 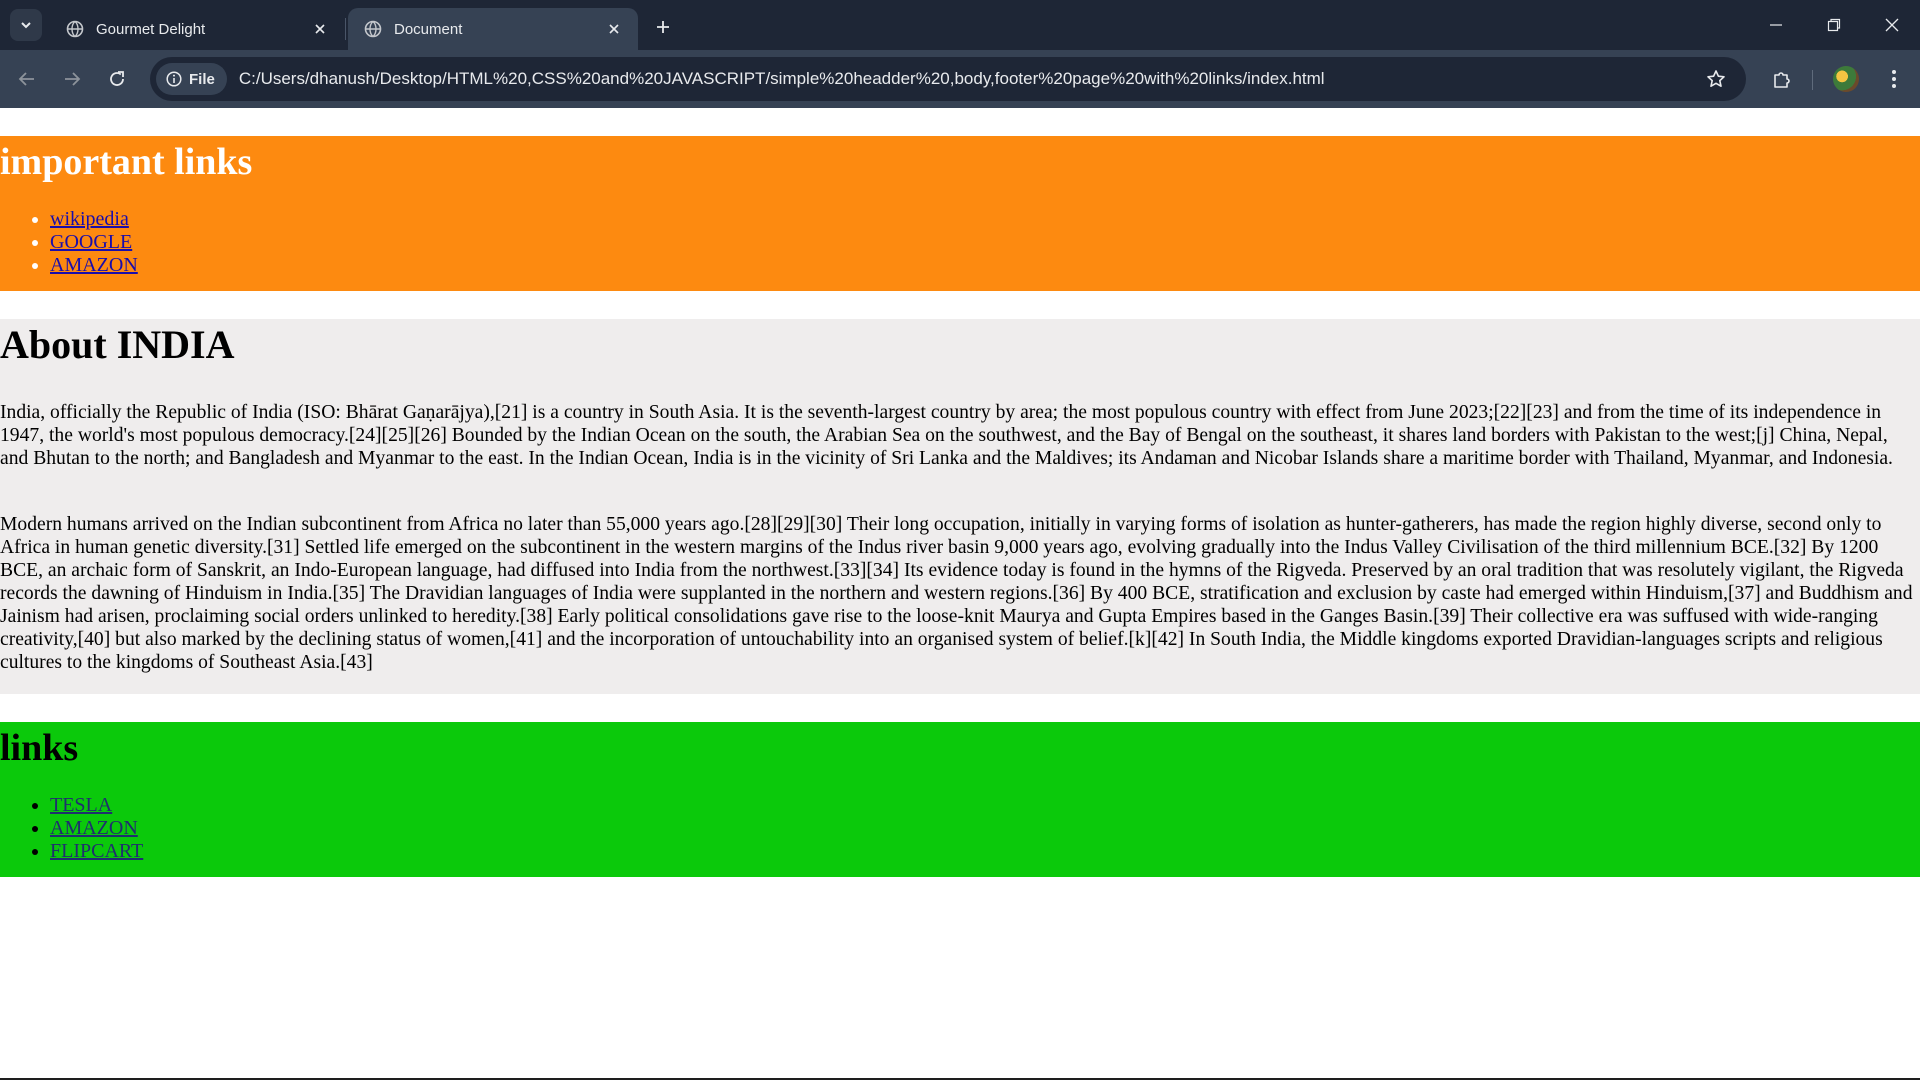 What do you see at coordinates (117, 344) in the screenshot?
I see `about-title: About INDIA` at bounding box center [117, 344].